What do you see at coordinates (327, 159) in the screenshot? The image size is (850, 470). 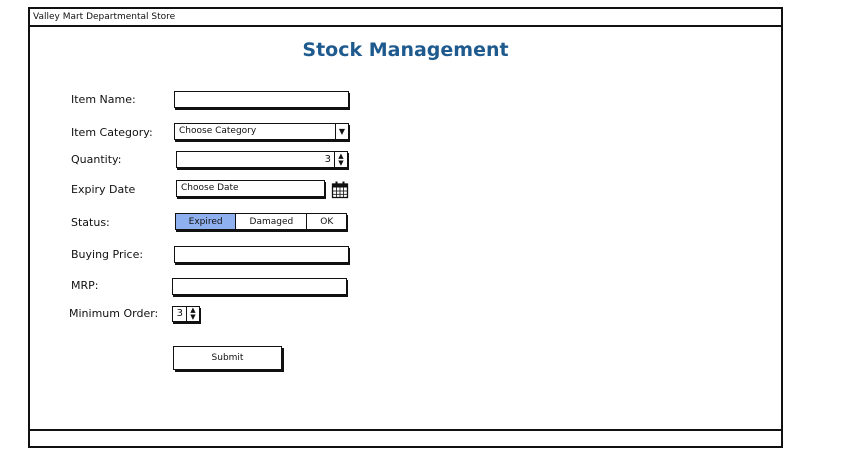 I see `quantity-value: 3` at bounding box center [327, 159].